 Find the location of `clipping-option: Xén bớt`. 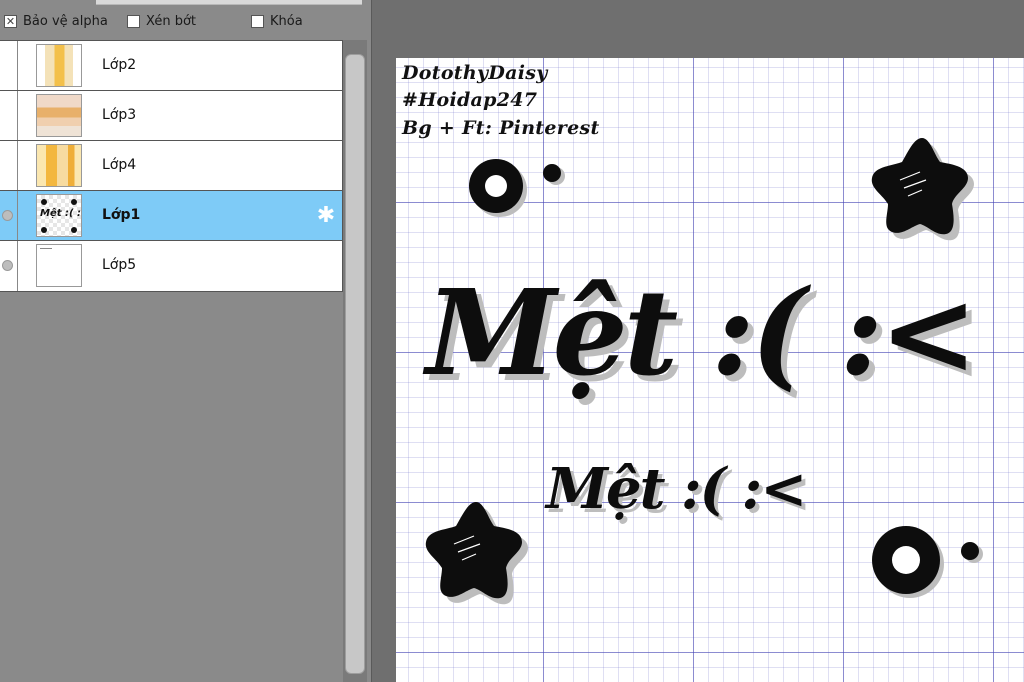

clipping-option: Xén bớt is located at coordinates (161, 21).